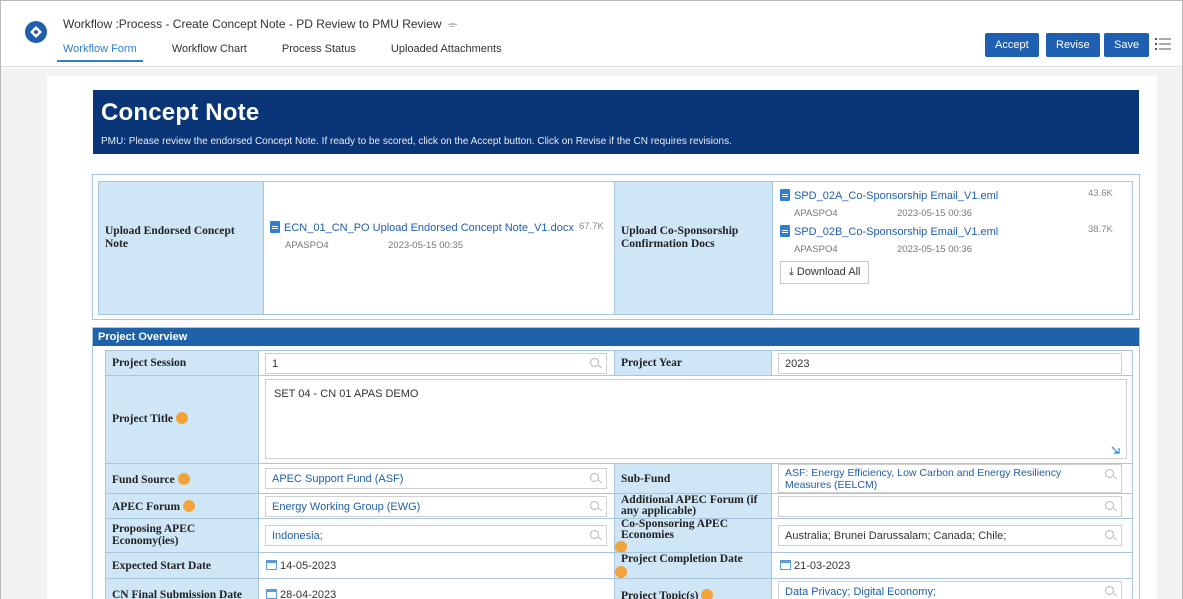 Image resolution: width=1183 pixels, height=599 pixels. What do you see at coordinates (36, 32) in the screenshot?
I see `app-logo` at bounding box center [36, 32].